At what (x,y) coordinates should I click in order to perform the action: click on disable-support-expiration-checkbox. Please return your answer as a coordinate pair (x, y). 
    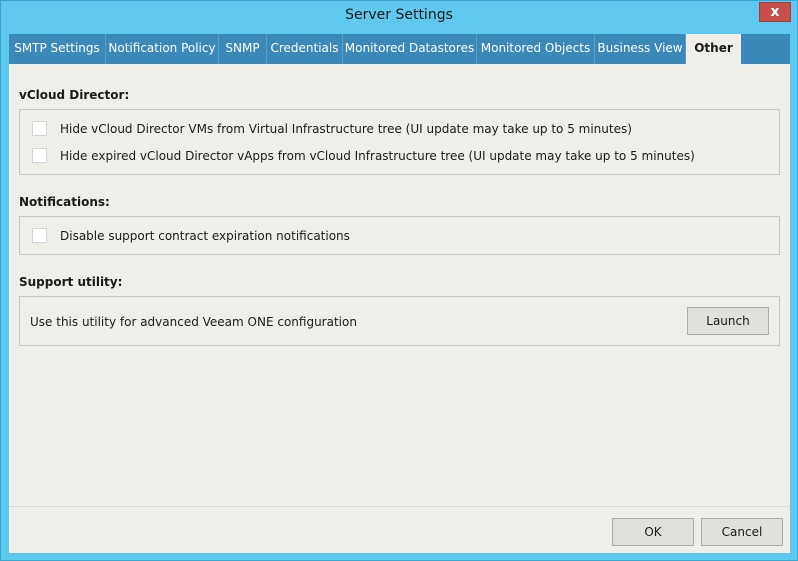
    Looking at the image, I should click on (39, 235).